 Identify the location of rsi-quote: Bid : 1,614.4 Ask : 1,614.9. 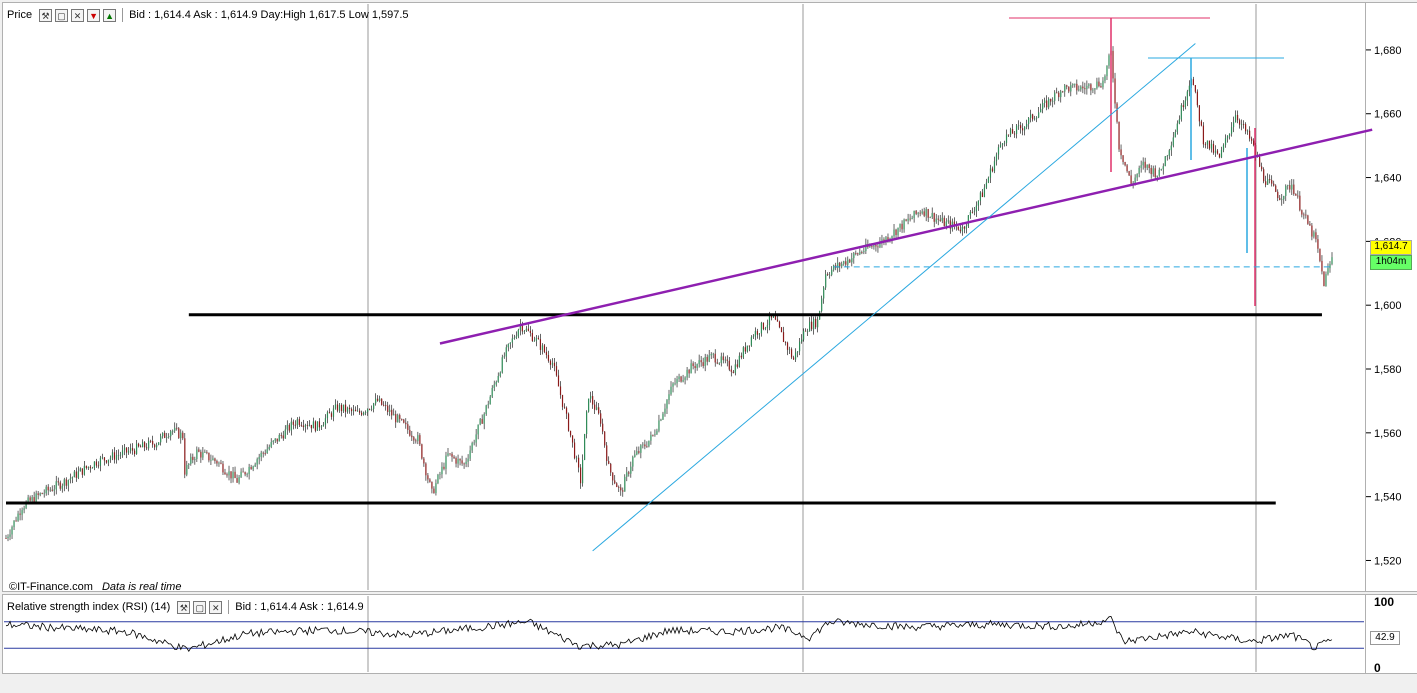
(299, 607).